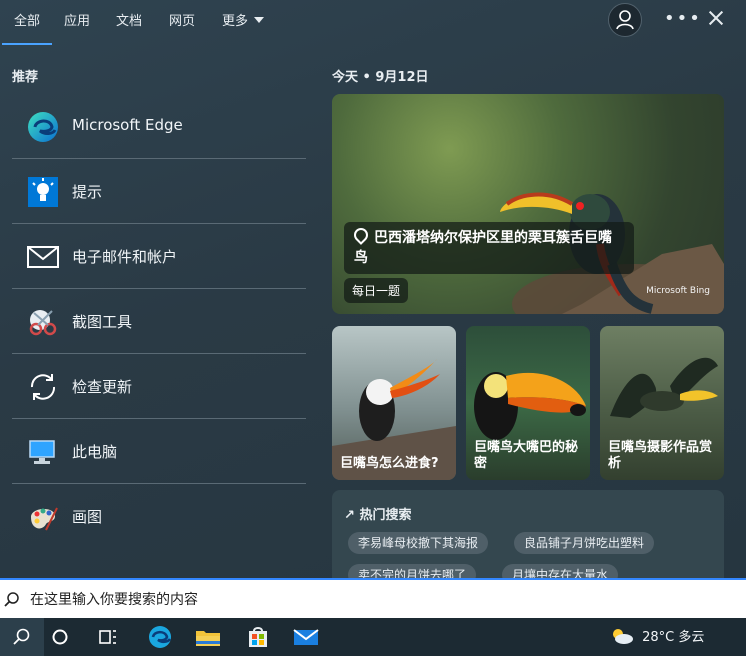 The height and width of the screenshot is (656, 746). I want to click on store-button, so click(258, 637).